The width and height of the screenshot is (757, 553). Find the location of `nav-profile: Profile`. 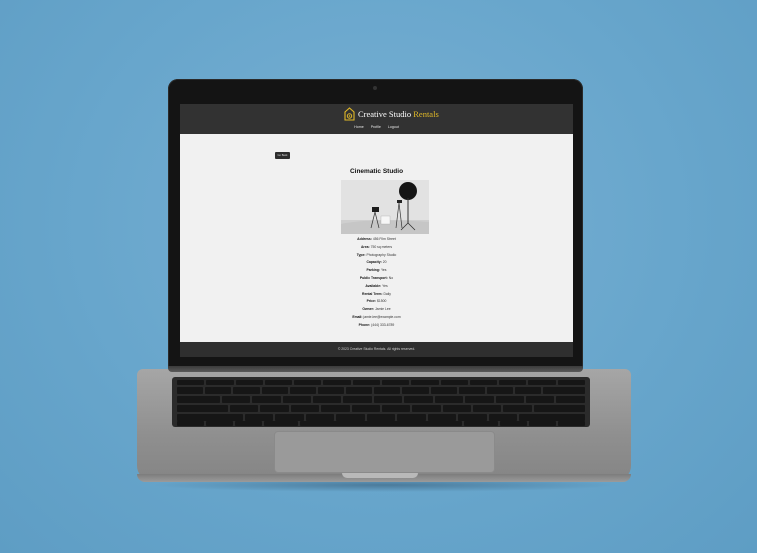

nav-profile: Profile is located at coordinates (376, 127).